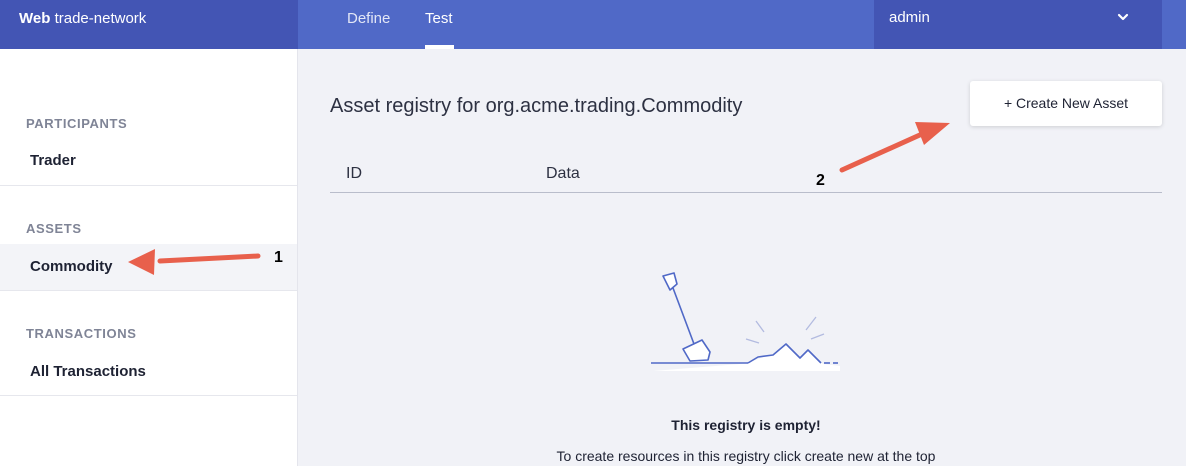 Image resolution: width=1186 pixels, height=466 pixels. Describe the element at coordinates (54, 228) in the screenshot. I see `assets-heading: ASSETS` at that location.